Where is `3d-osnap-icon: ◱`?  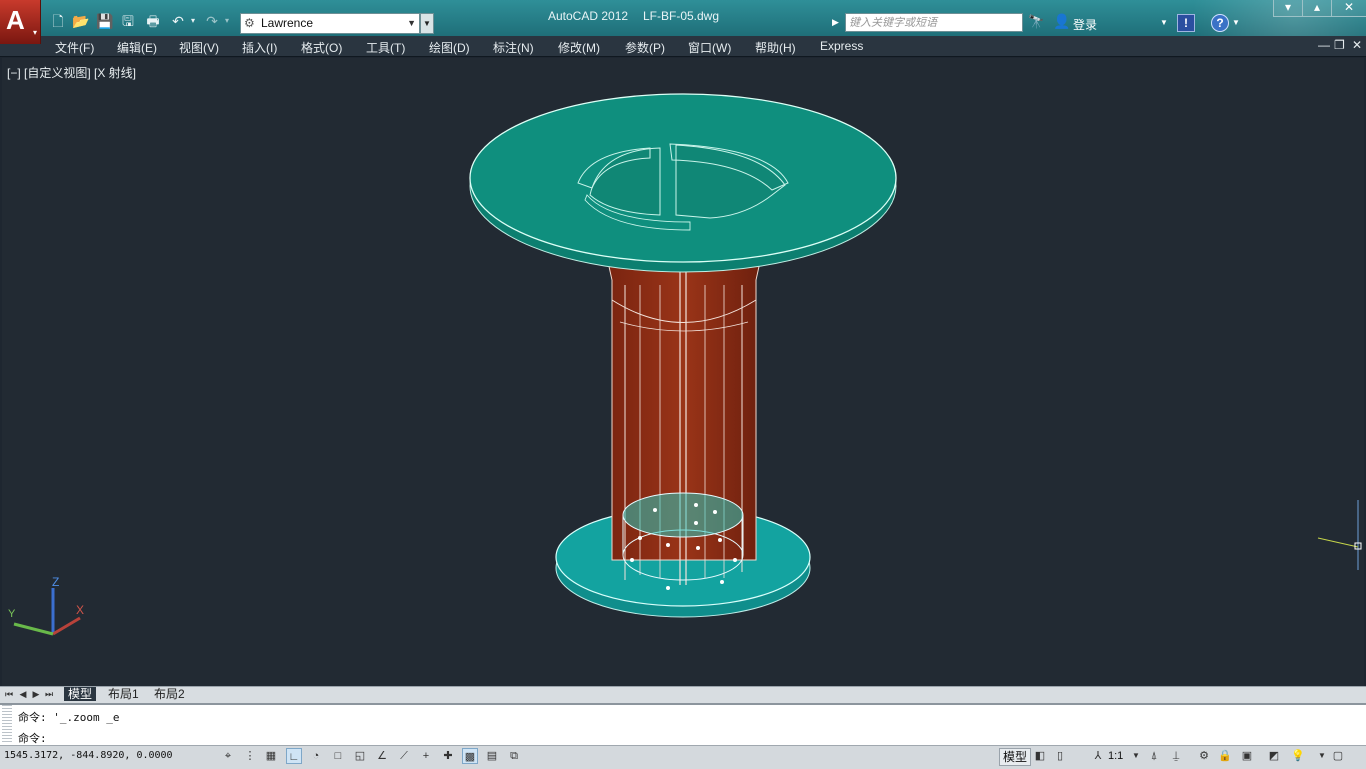
3d-osnap-icon: ◱ is located at coordinates (360, 756).